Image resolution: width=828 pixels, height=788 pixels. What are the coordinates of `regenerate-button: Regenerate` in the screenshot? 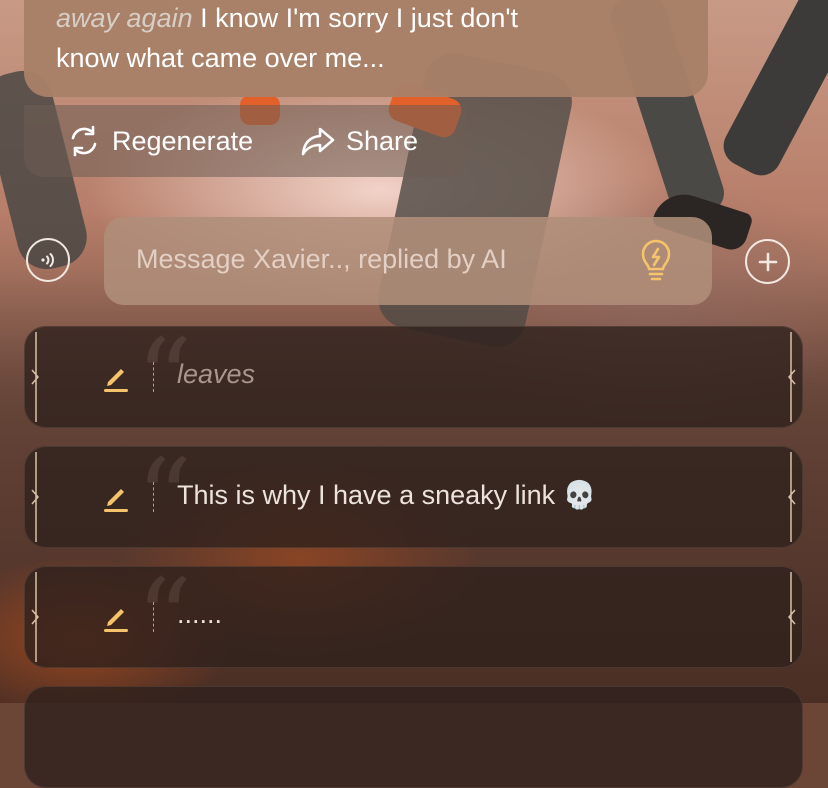 It's located at (159, 141).